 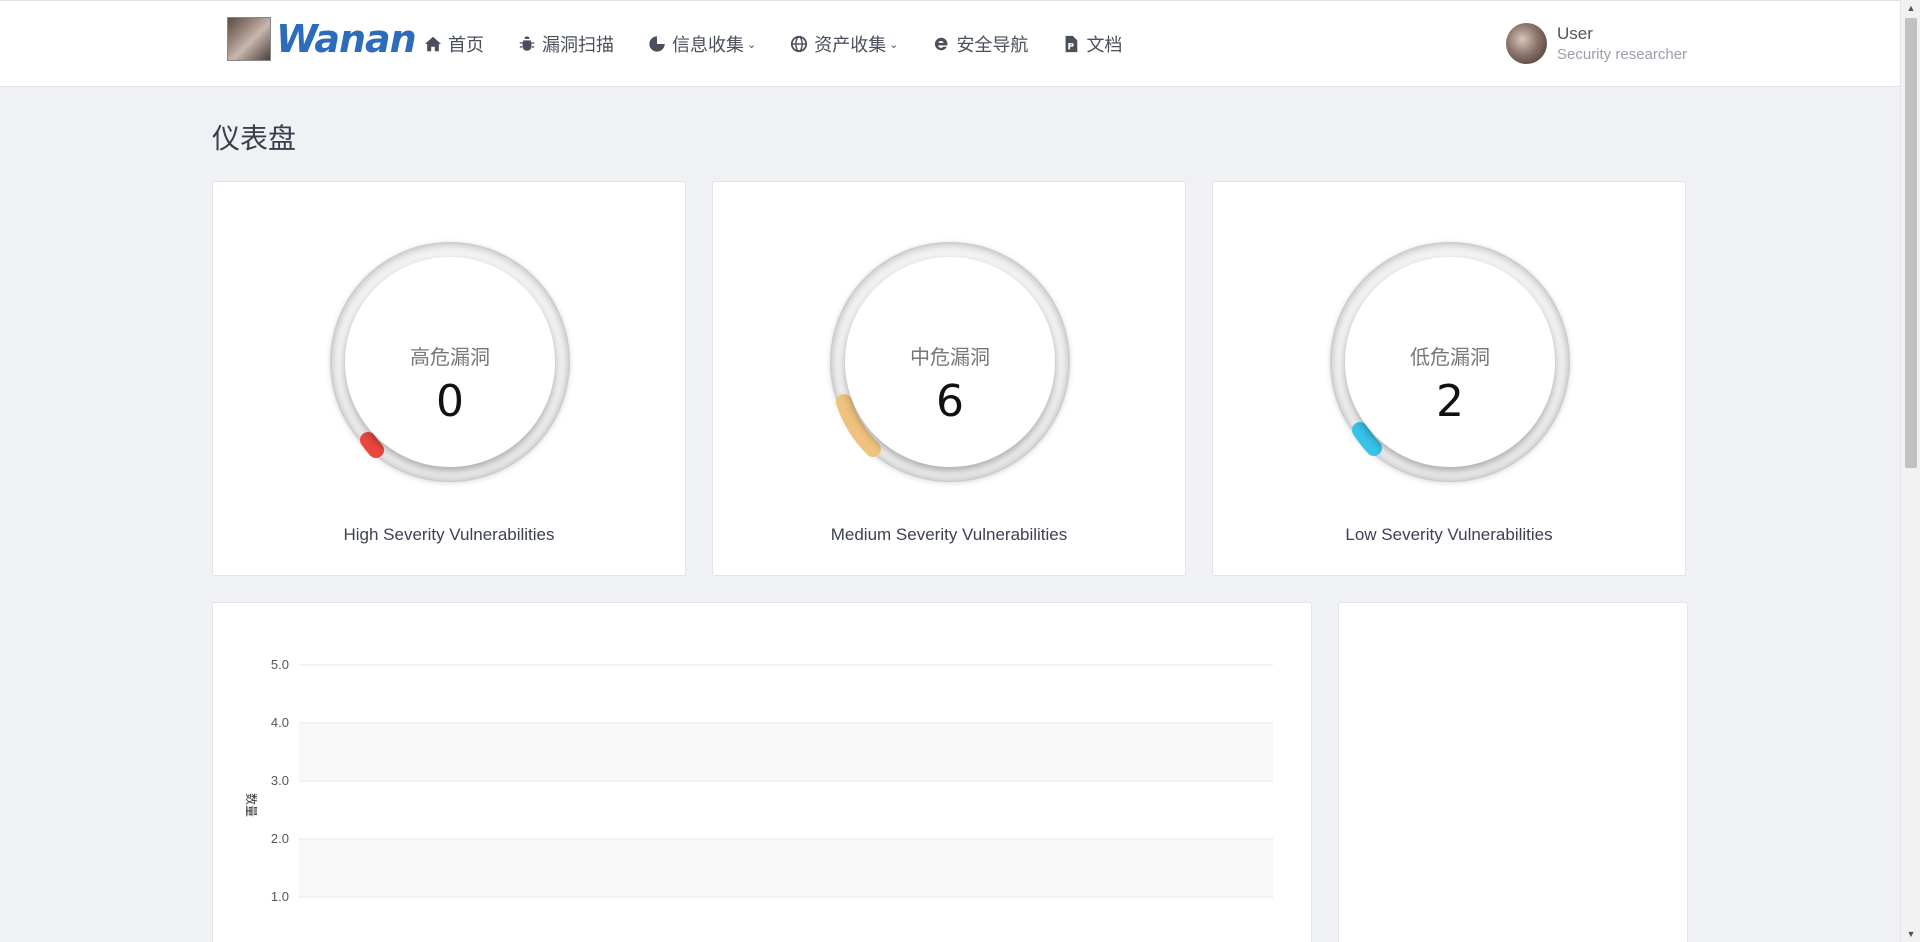 What do you see at coordinates (450, 358) in the screenshot?
I see `gauge-label: 高危漏洞` at bounding box center [450, 358].